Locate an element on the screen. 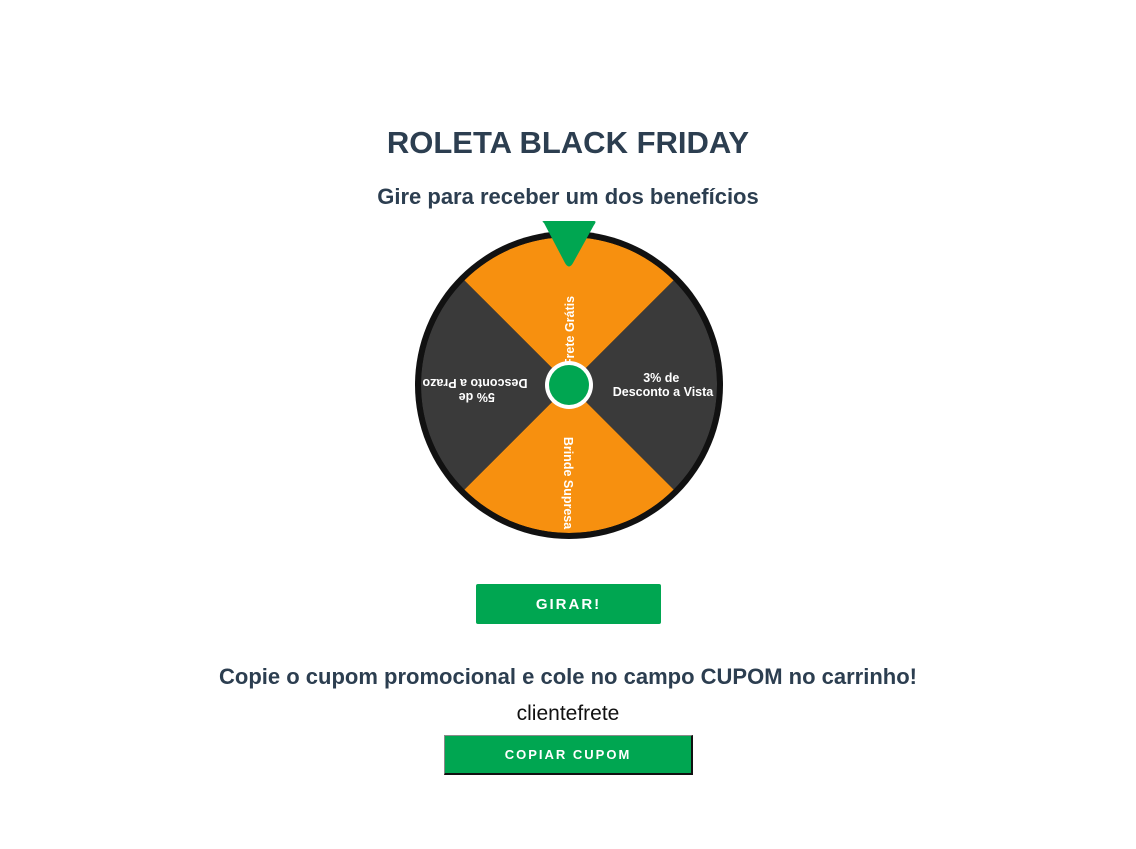 The height and width of the screenshot is (849, 1136). segment-label-right-line1: 3% de is located at coordinates (661, 378).